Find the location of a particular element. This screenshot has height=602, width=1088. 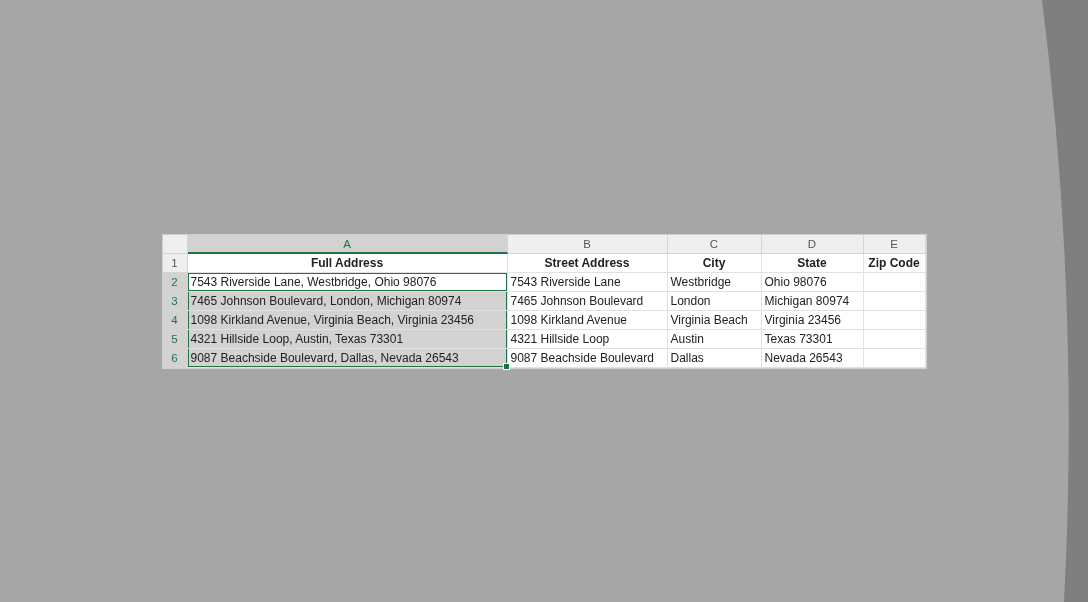

column-header: C is located at coordinates (714, 244).